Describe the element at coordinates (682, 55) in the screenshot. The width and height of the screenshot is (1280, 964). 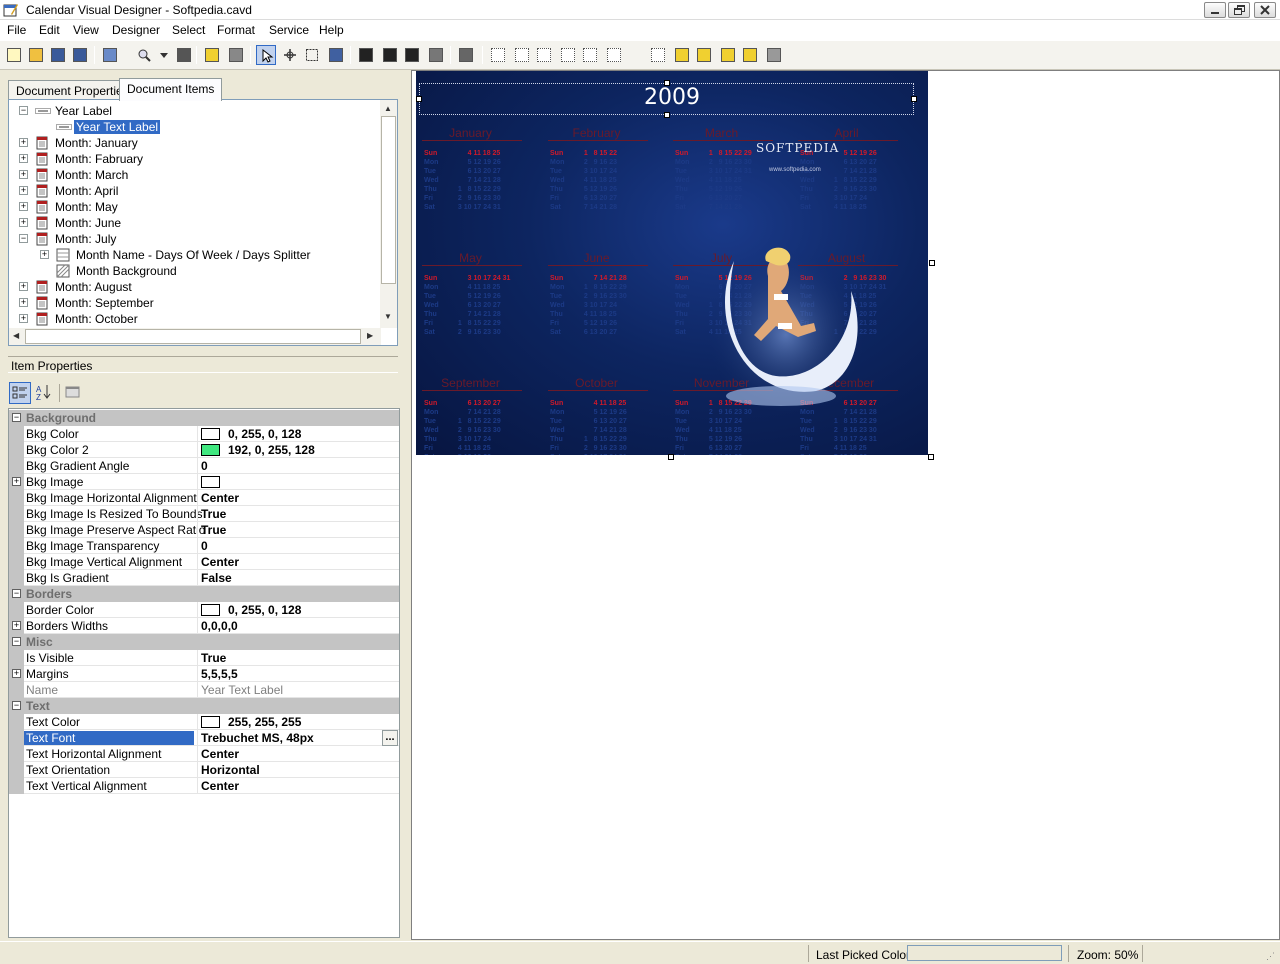
I see `bring-front-button` at that location.